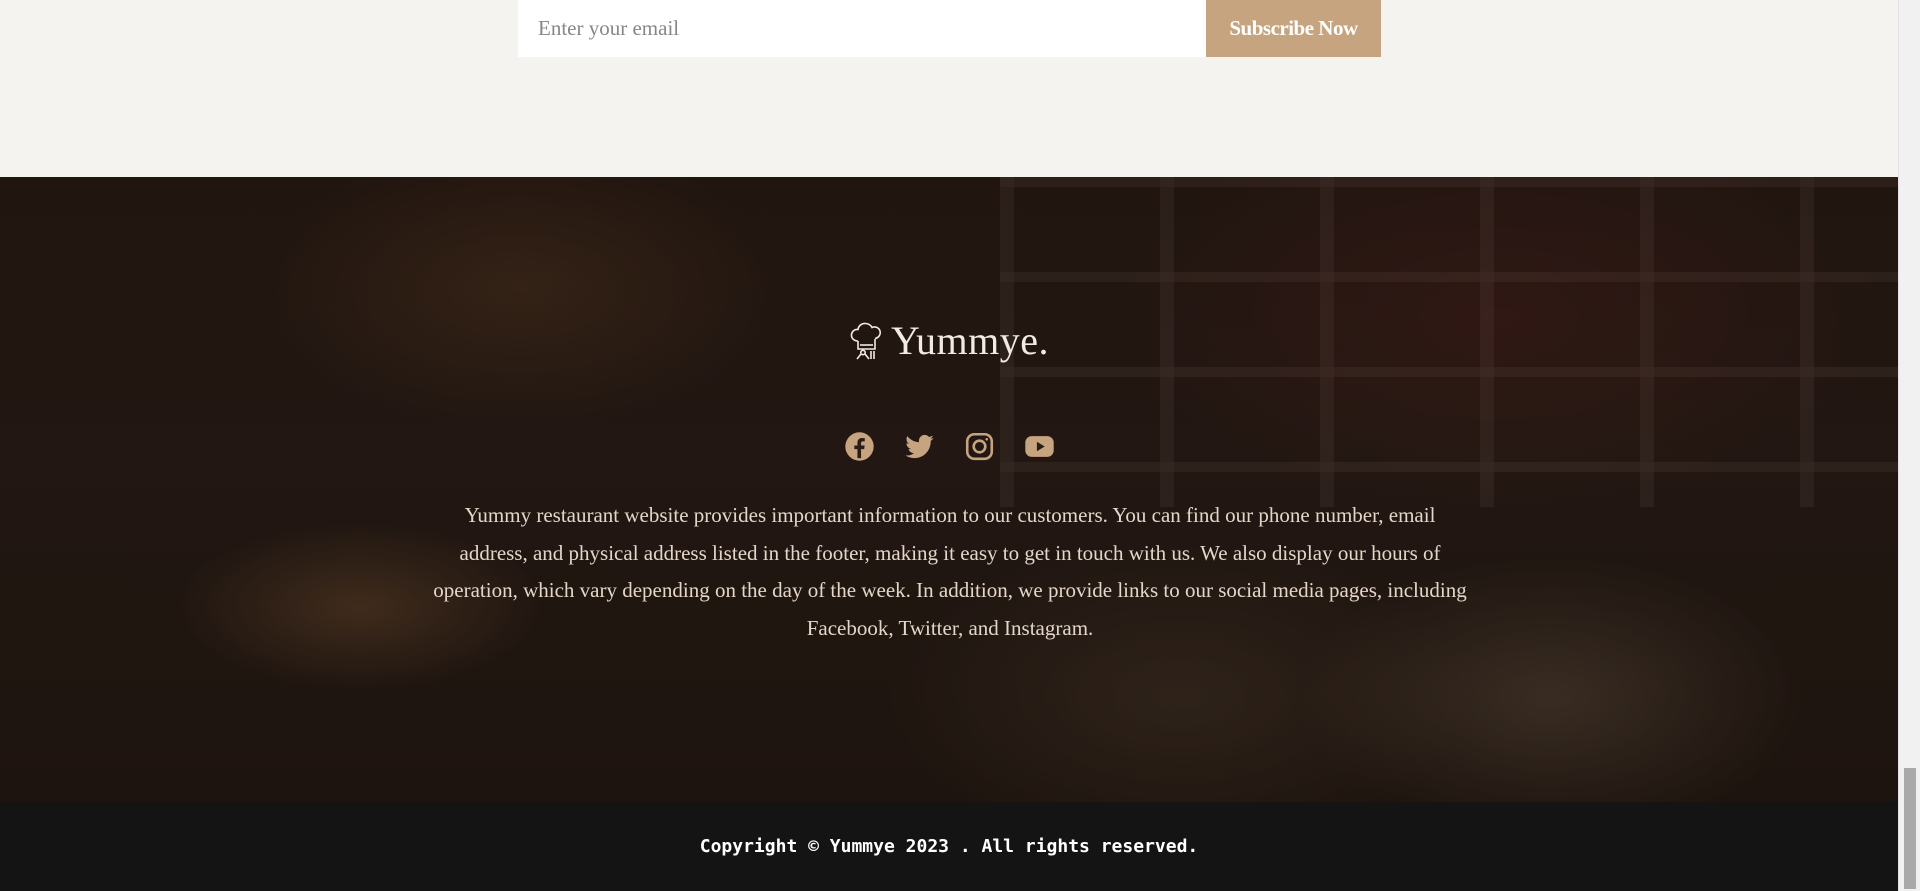 This screenshot has width=1920, height=891. I want to click on brand-name: Yummye., so click(970, 340).